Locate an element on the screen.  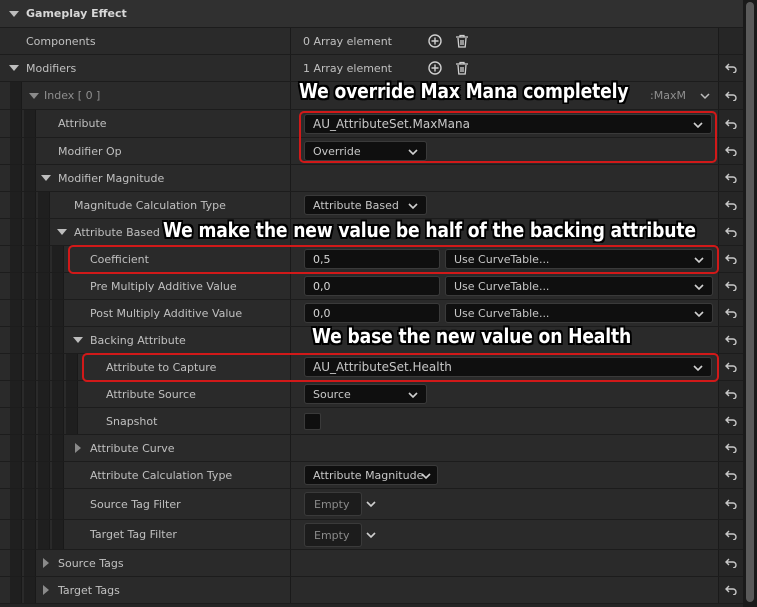
attribute-source-dropdown: Source is located at coordinates (365, 394).